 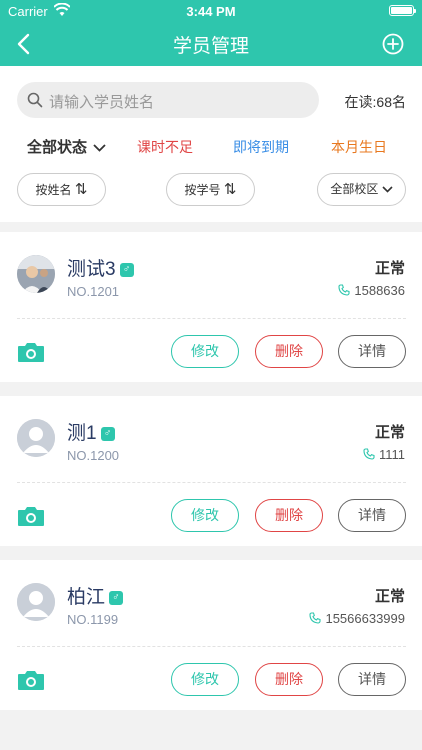 I want to click on student-photo, so click(x=36, y=274).